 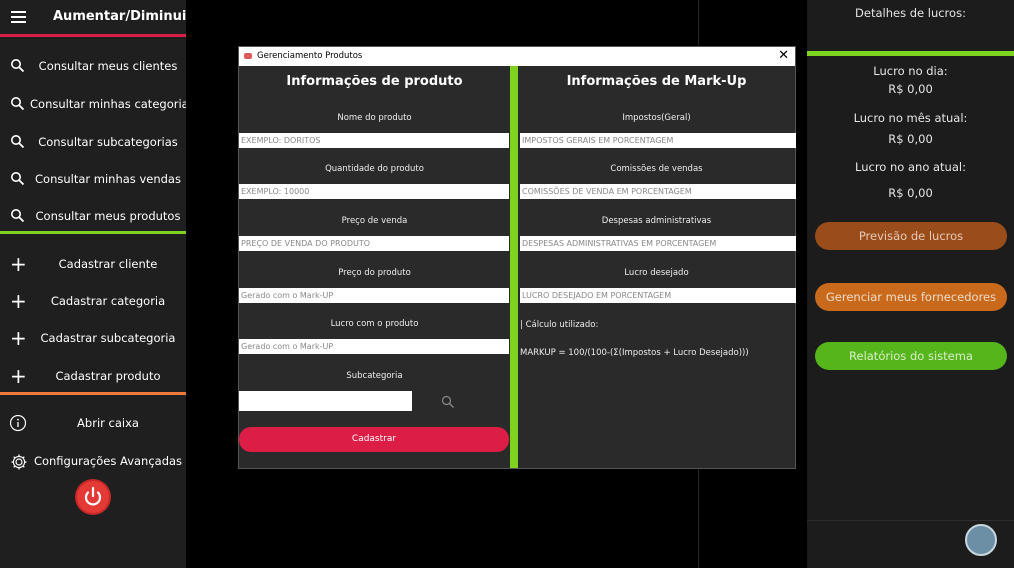 What do you see at coordinates (656, 118) in the screenshot?
I see `taxes-label: Impostos(Geral)` at bounding box center [656, 118].